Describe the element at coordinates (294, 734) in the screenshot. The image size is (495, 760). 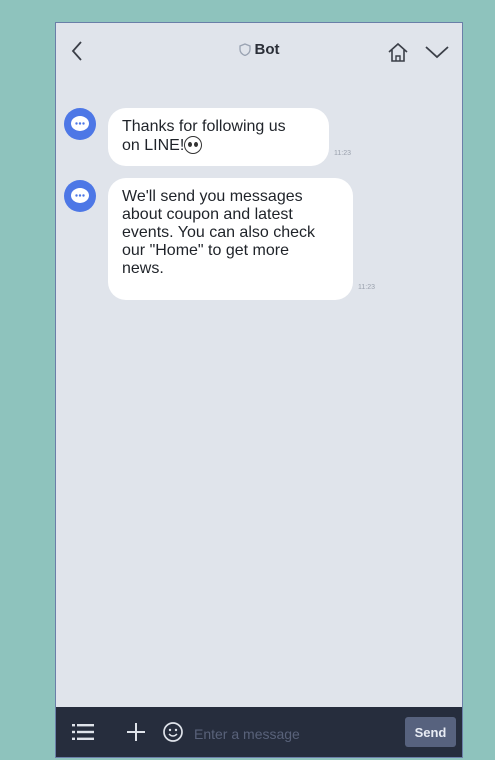
I see `message-input` at that location.